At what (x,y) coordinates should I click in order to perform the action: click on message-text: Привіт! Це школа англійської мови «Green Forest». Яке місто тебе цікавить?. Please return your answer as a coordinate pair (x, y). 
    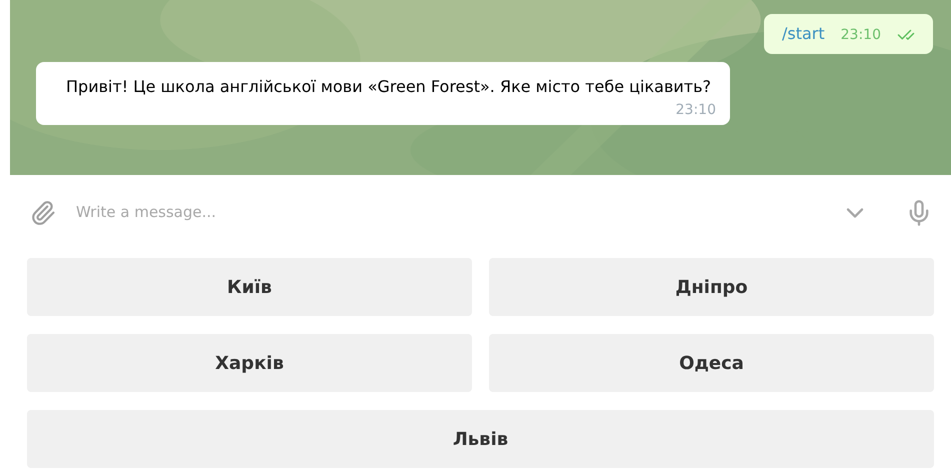
    Looking at the image, I should click on (389, 87).